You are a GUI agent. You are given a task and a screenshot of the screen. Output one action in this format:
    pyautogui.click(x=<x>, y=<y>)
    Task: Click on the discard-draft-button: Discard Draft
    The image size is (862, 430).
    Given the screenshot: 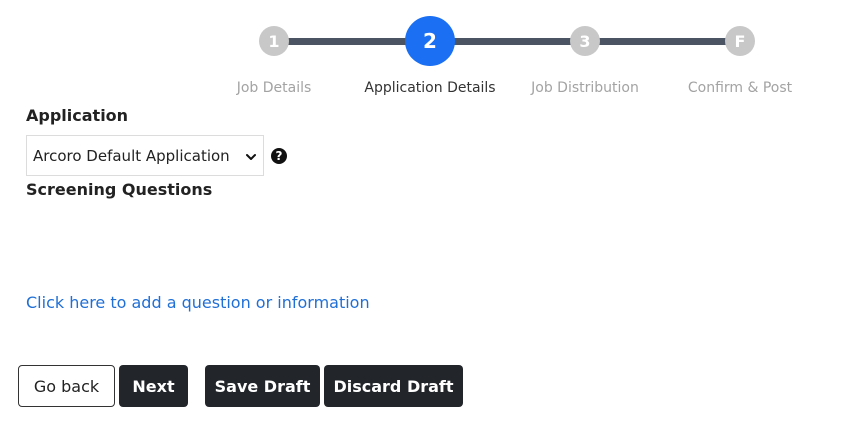 What is the action you would take?
    pyautogui.click(x=393, y=386)
    